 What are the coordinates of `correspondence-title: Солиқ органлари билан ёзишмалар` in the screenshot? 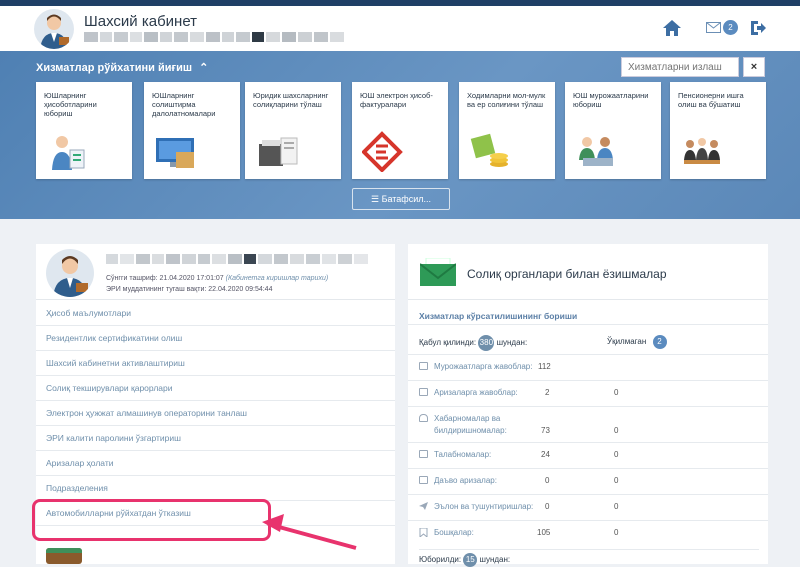 It's located at (567, 274).